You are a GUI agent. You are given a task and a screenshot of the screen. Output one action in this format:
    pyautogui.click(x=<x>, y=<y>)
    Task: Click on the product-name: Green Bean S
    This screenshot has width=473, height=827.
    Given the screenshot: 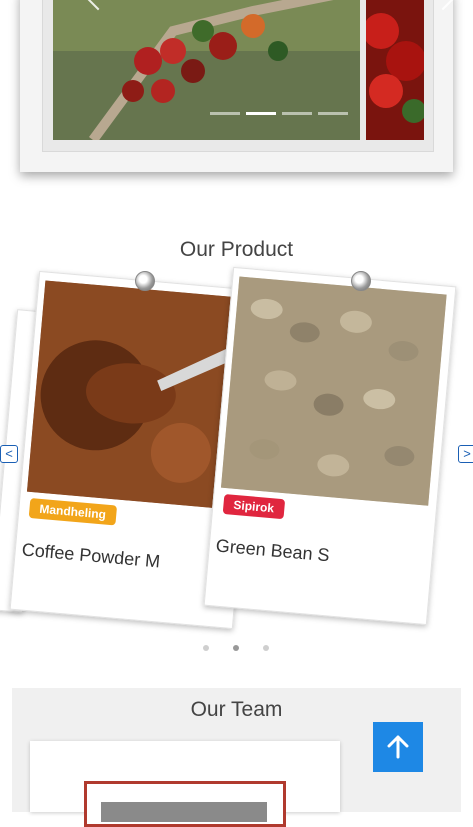 What is the action you would take?
    pyautogui.click(x=272, y=550)
    